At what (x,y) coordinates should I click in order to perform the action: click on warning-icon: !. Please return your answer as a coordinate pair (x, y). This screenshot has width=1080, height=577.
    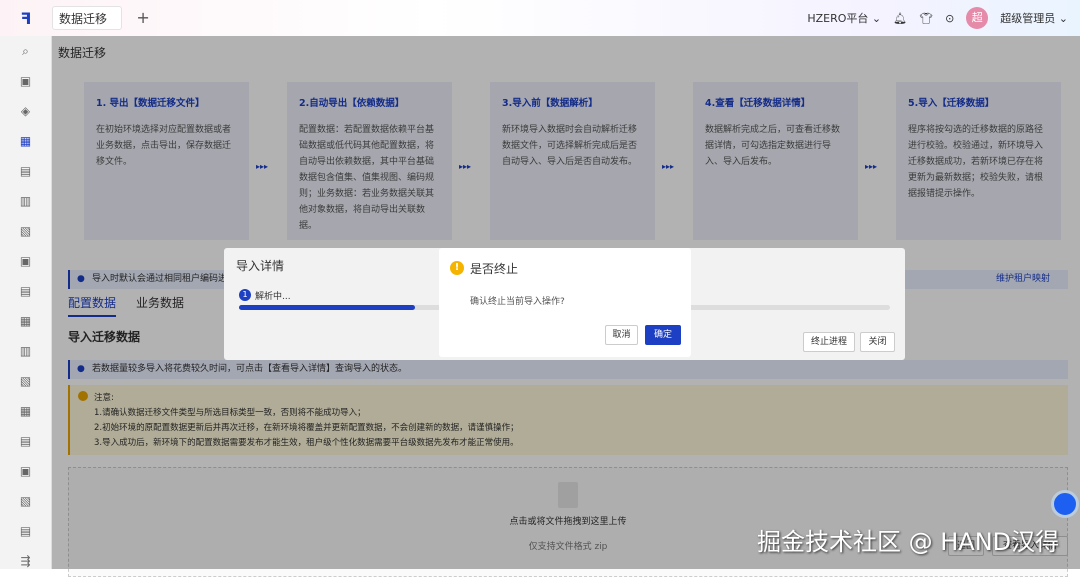
    Looking at the image, I should click on (457, 268).